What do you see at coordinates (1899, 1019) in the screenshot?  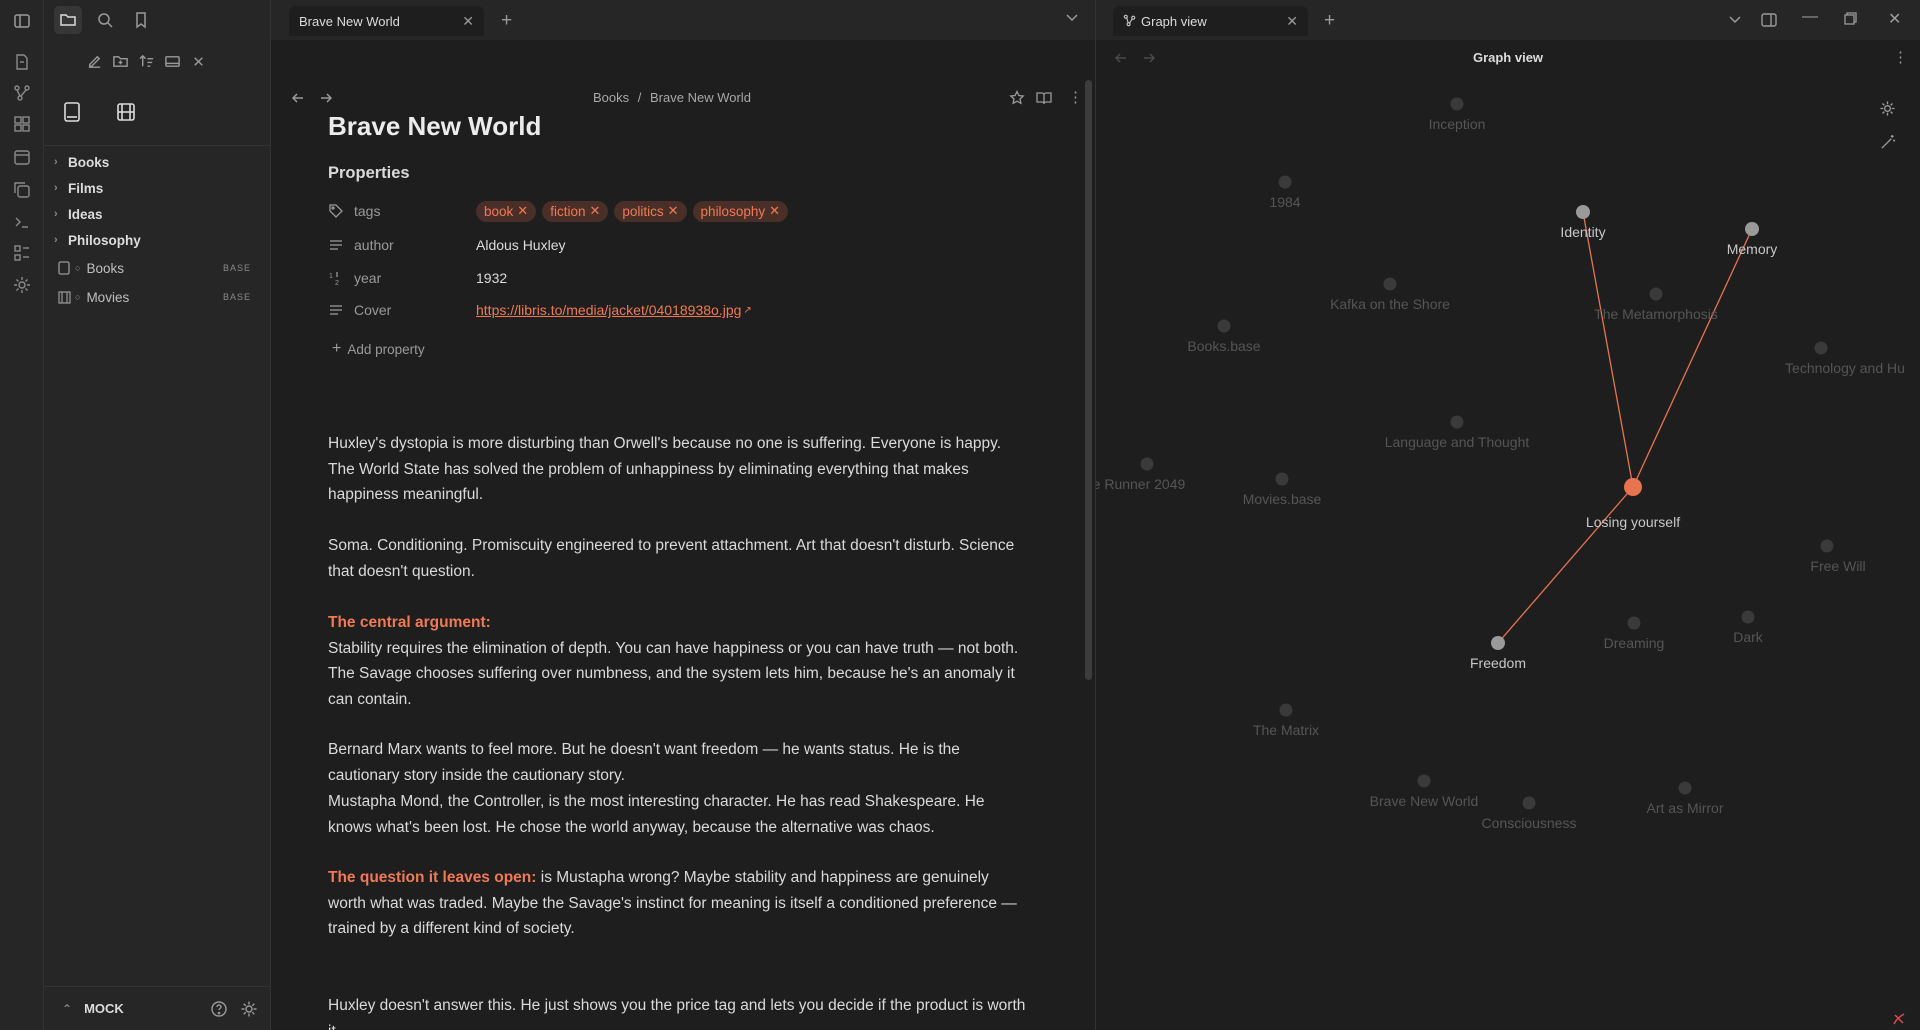 I see `graph-status-icon` at bounding box center [1899, 1019].